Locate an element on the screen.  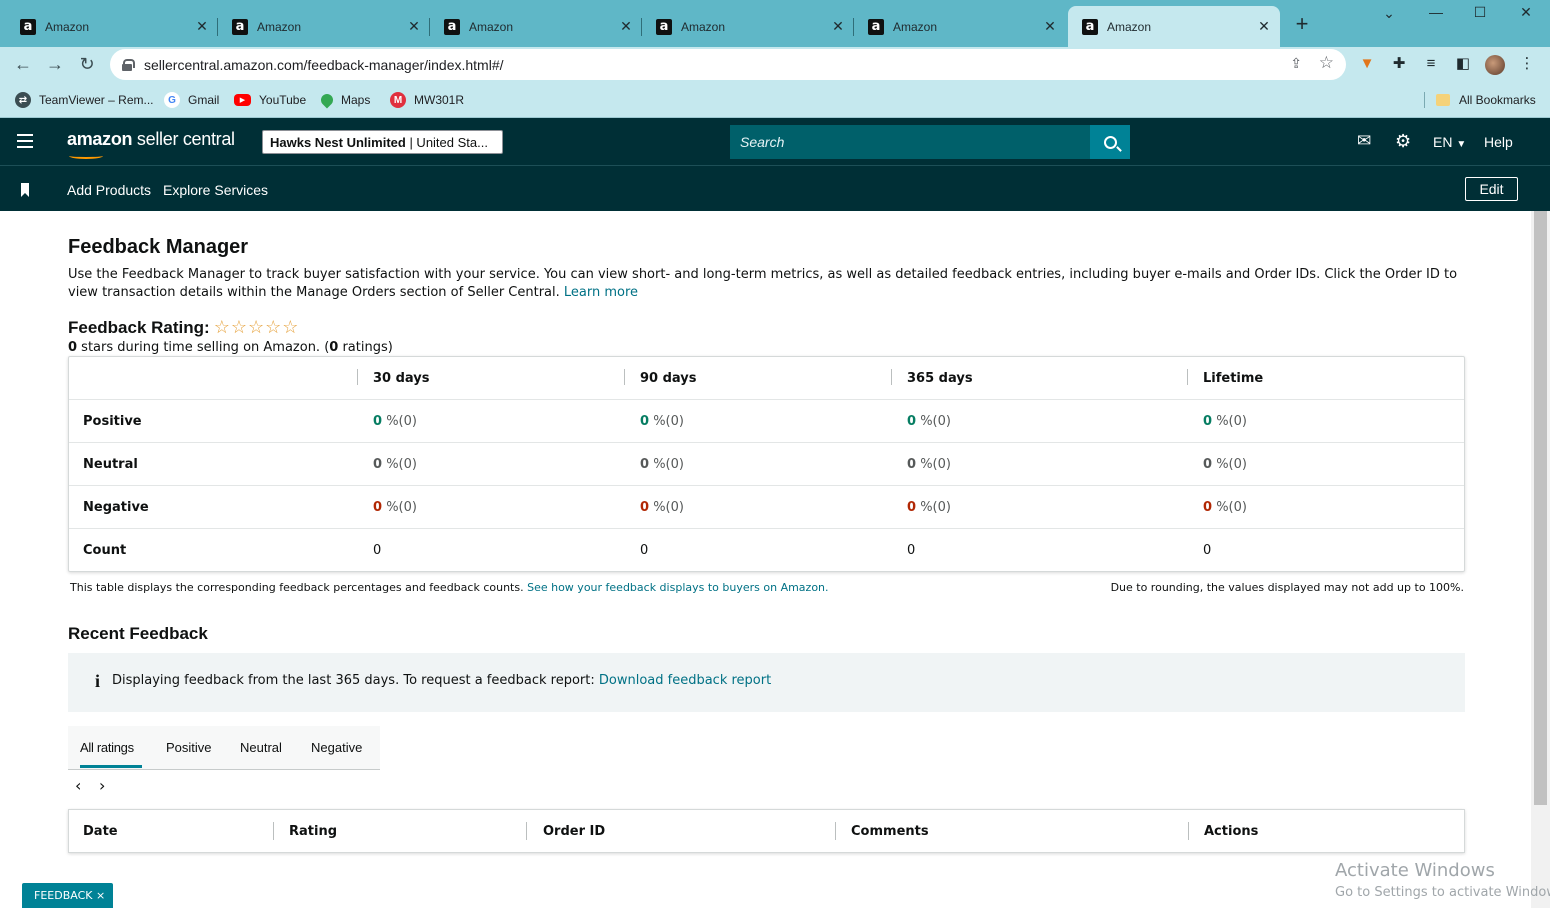
seller-central-logo: amazon seller central is located at coordinates (151, 144).